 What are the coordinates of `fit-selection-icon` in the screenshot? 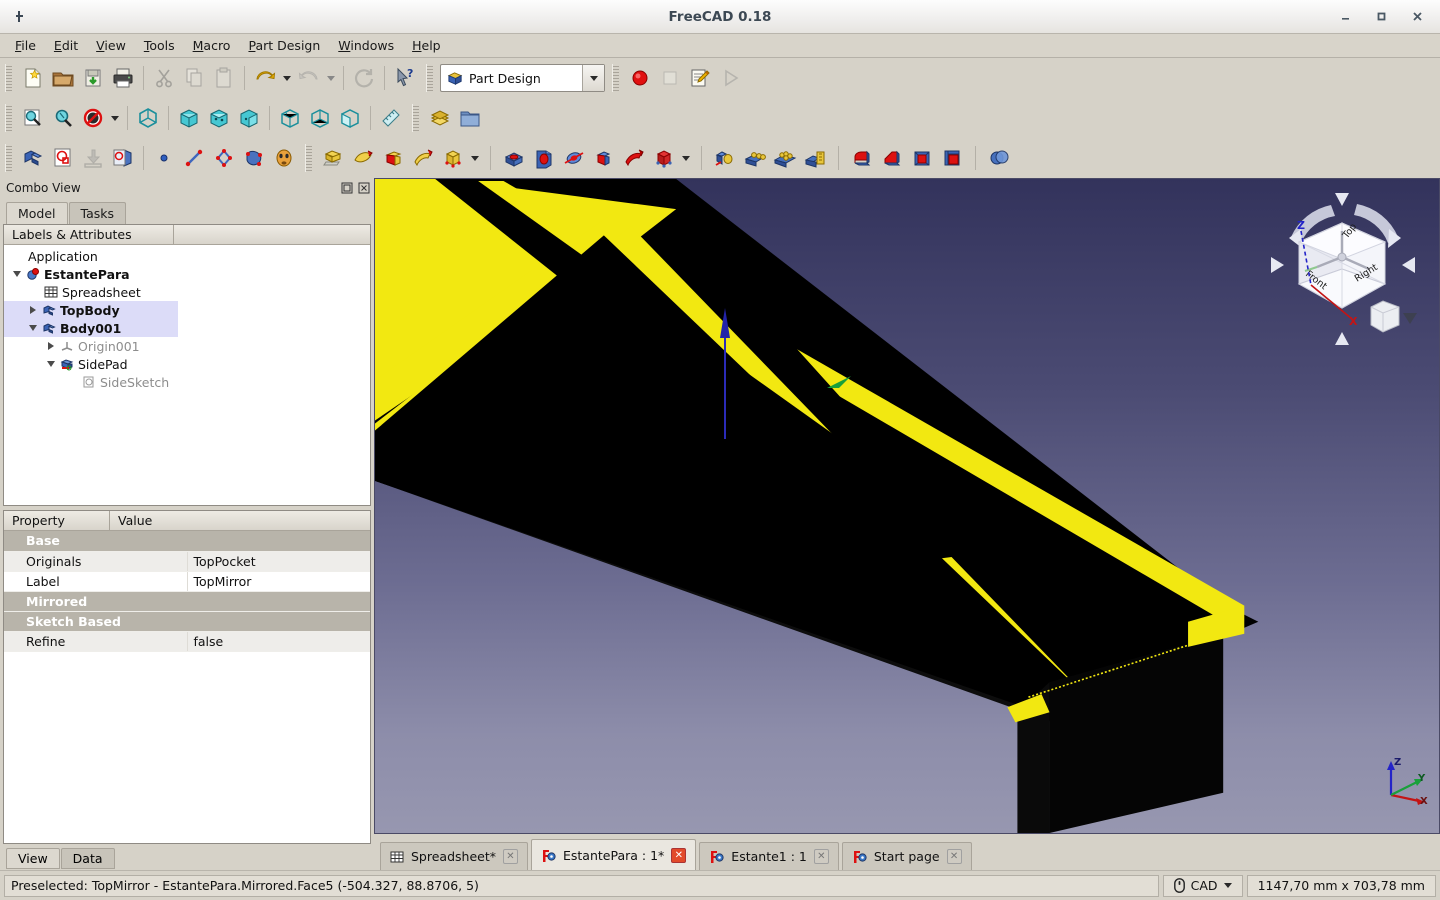 It's located at (63, 118).